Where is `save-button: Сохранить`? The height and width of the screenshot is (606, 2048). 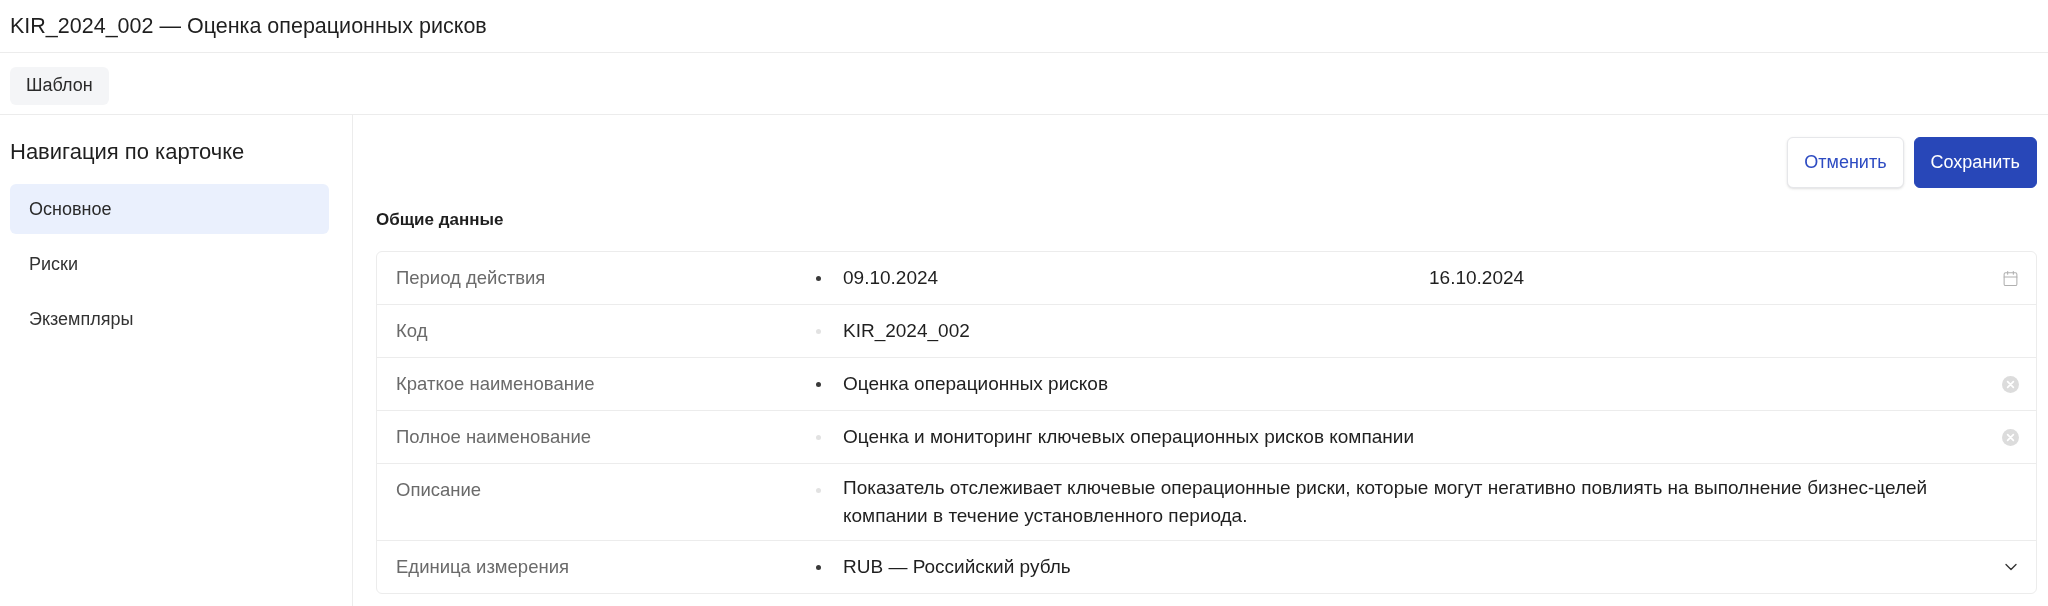
save-button: Сохранить is located at coordinates (1975, 162).